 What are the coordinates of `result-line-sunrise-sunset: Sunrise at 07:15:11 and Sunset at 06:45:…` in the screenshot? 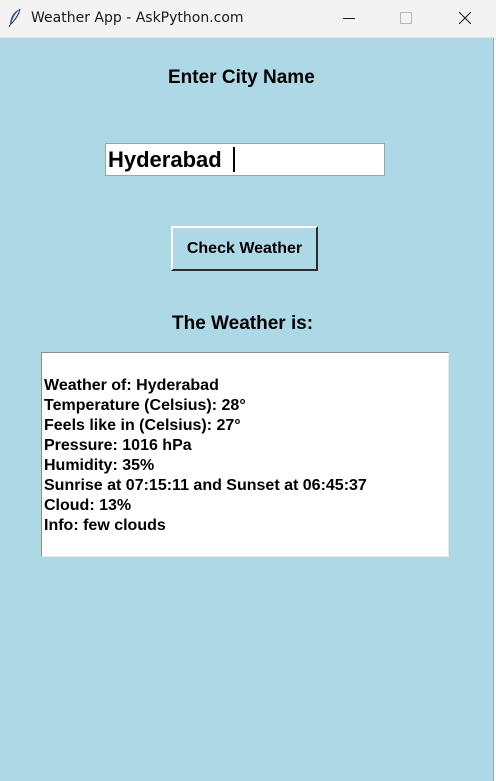 It's located at (205, 485).